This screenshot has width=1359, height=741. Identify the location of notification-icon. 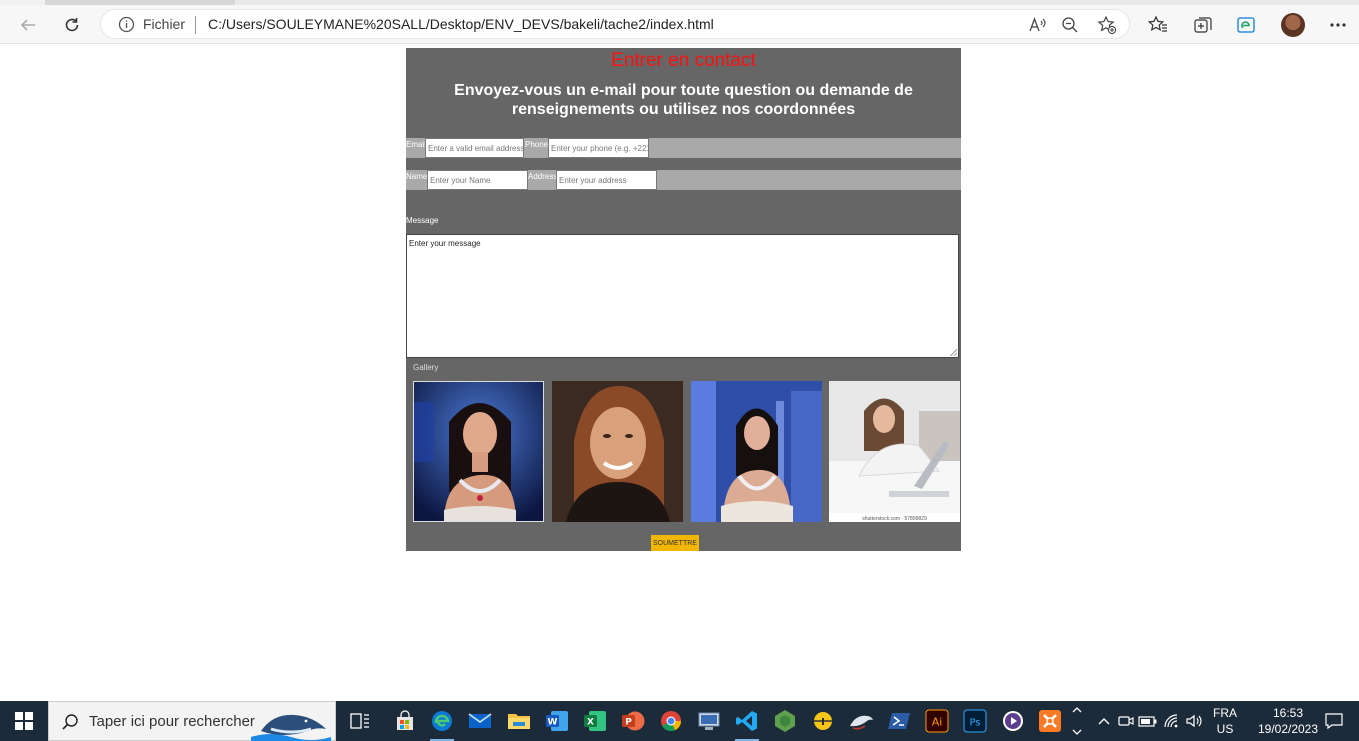
(1334, 721).